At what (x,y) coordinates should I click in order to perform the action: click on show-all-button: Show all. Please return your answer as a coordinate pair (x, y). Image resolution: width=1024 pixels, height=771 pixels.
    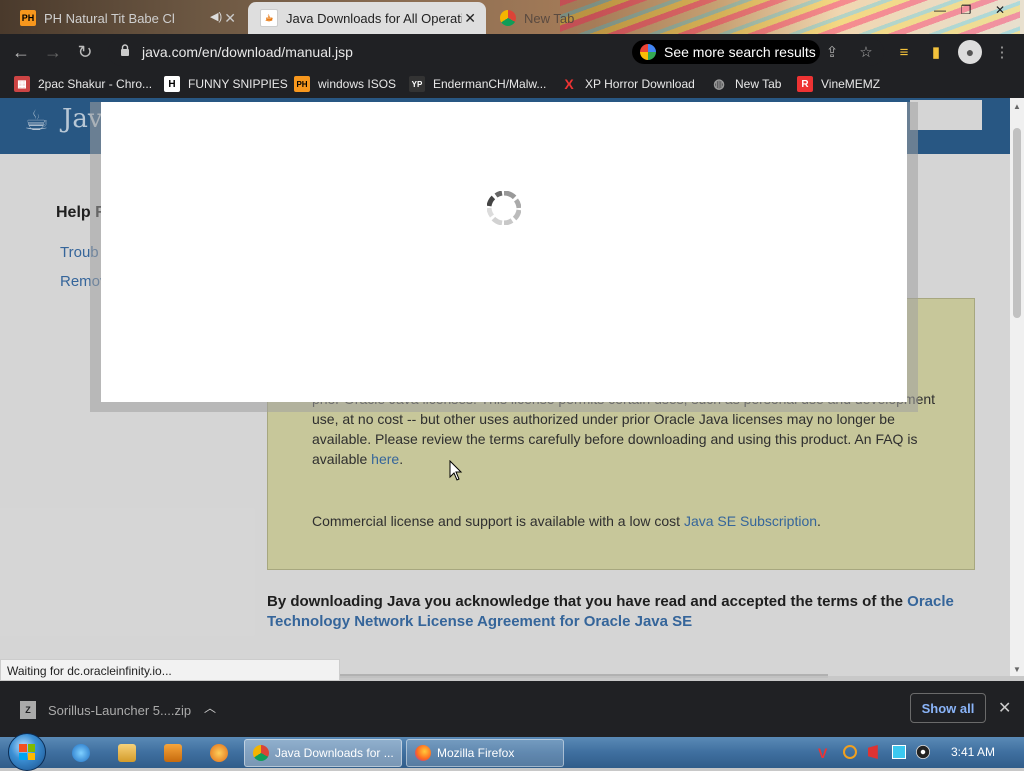
    Looking at the image, I should click on (948, 708).